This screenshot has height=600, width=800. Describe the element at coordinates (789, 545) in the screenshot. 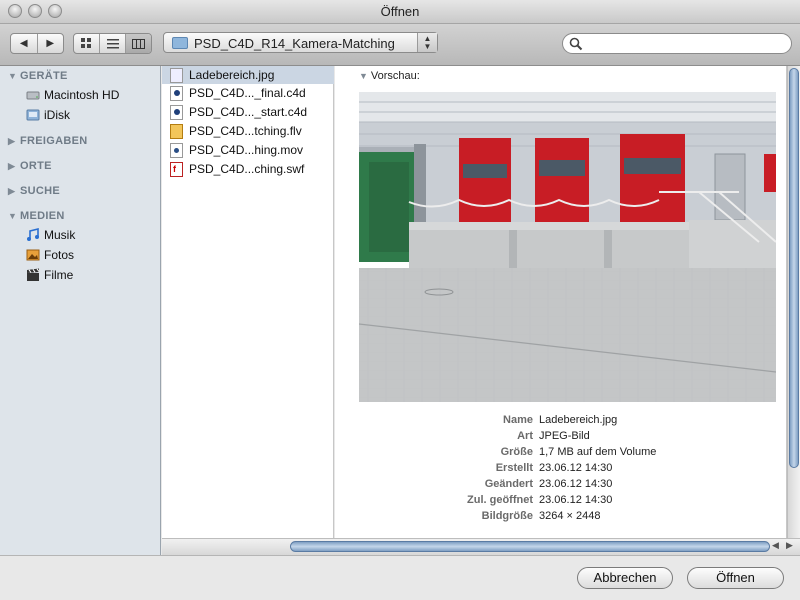

I see `scroll-right-arrow-icon: ▶` at that location.